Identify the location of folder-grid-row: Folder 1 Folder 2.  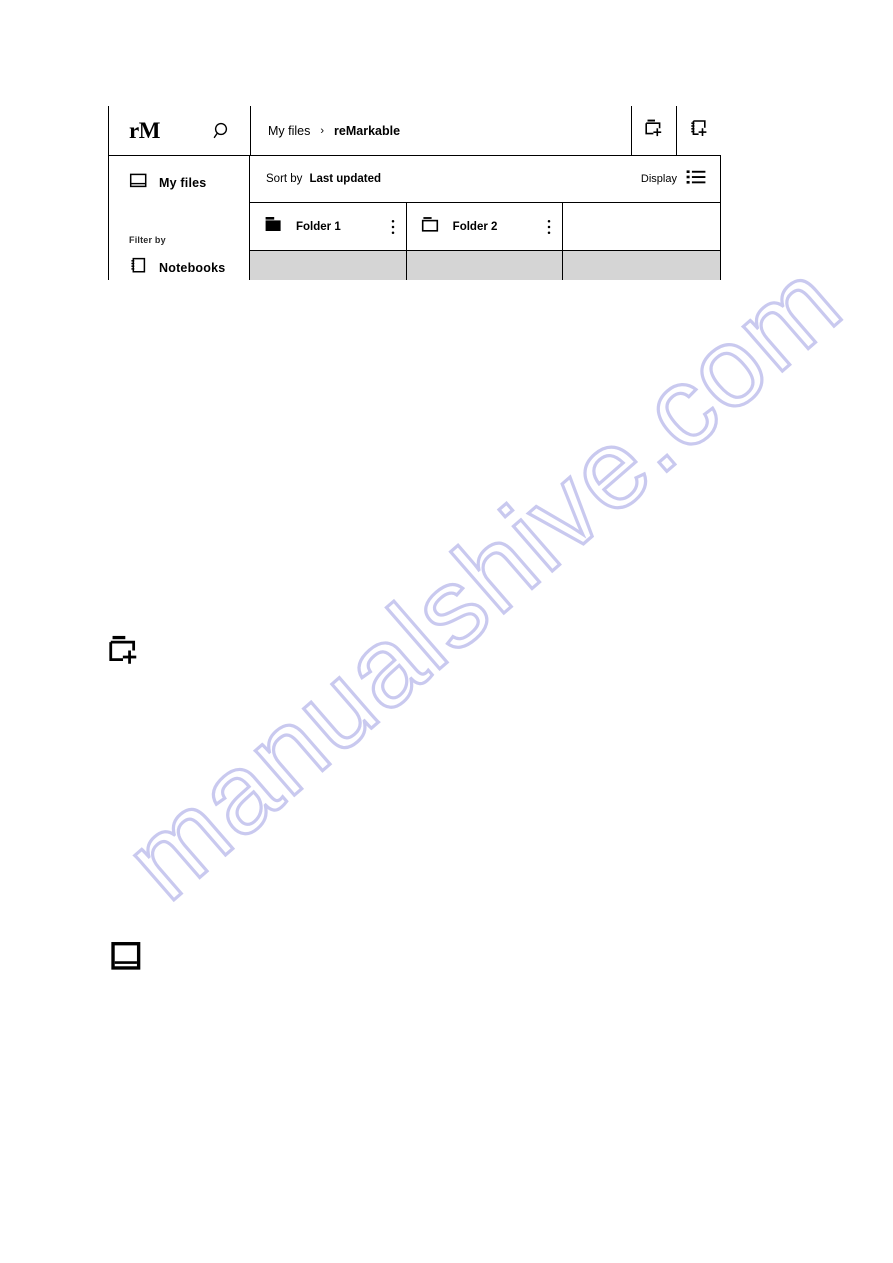
(485, 227).